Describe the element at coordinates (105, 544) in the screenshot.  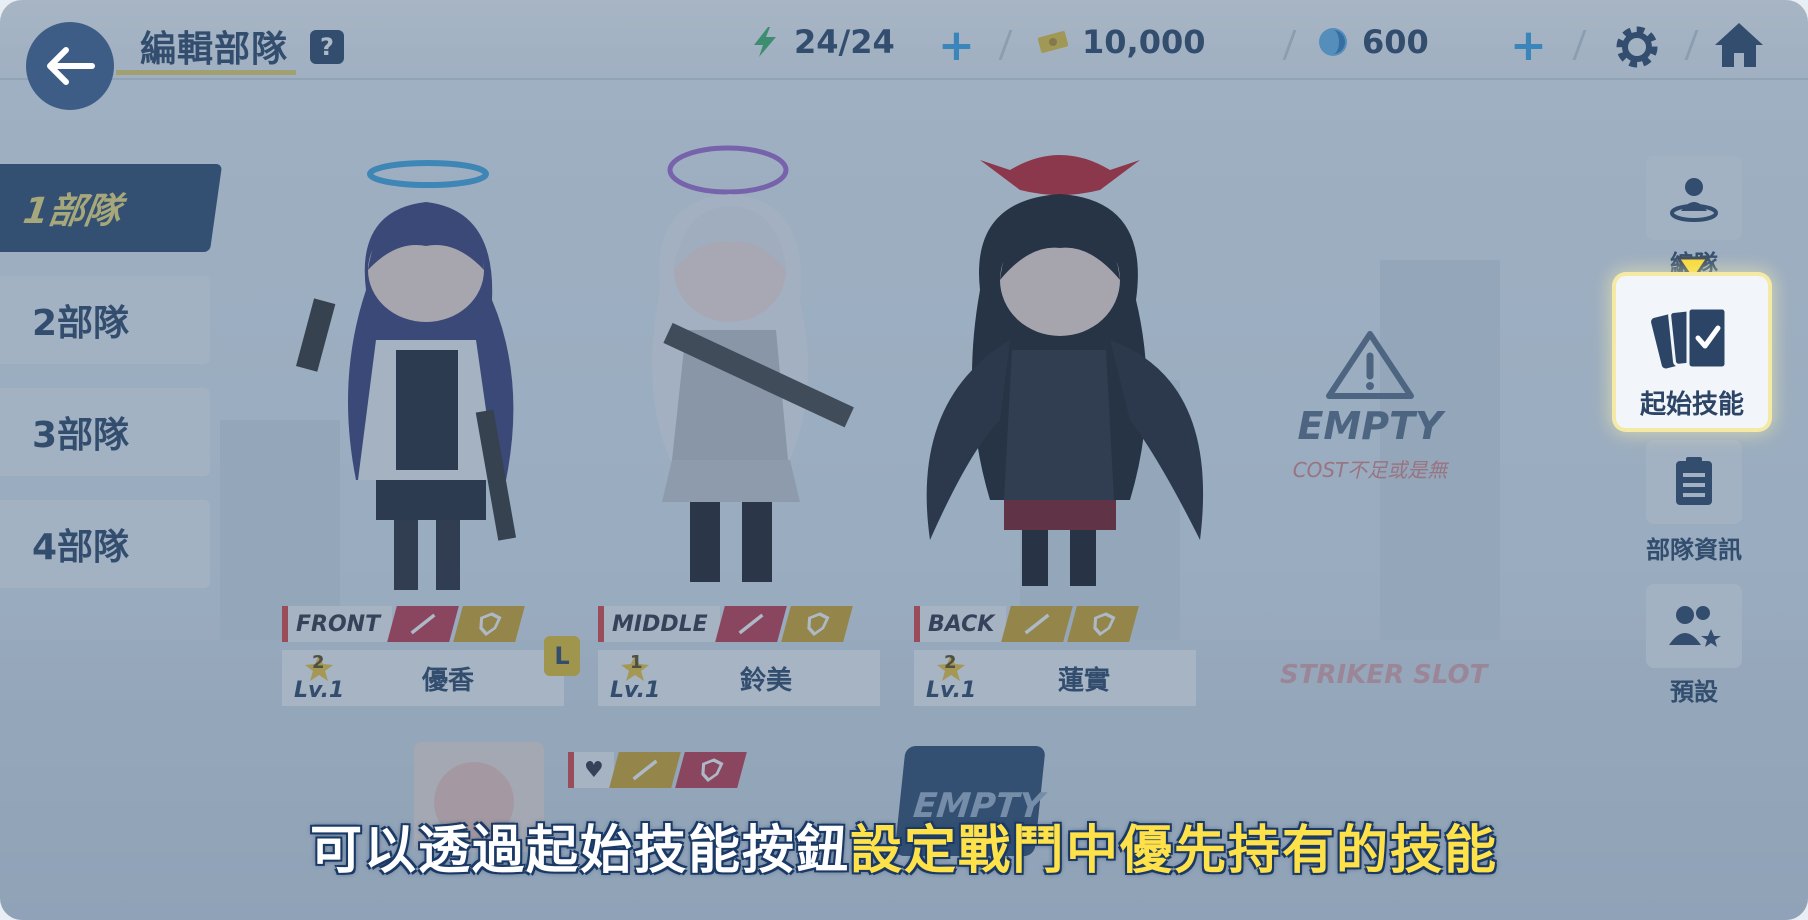
I see `squad-tab-4: 4部隊` at that location.